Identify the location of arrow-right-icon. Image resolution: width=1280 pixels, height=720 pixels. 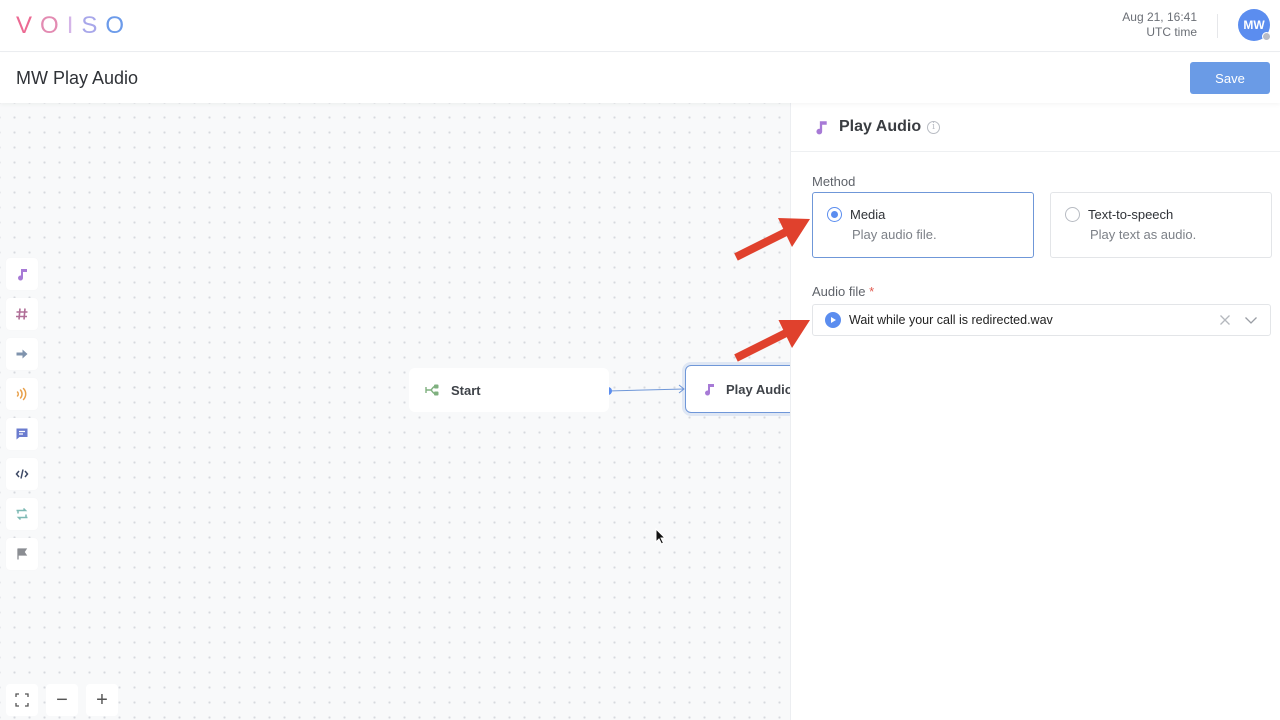
(22, 354).